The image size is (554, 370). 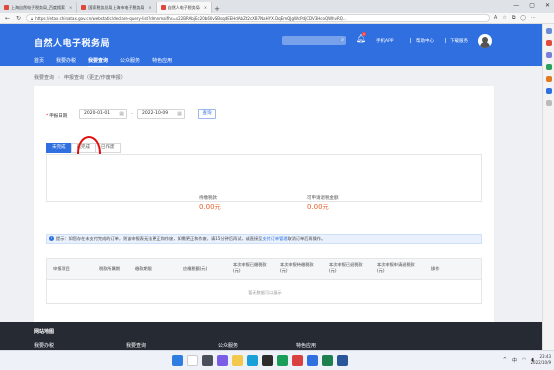 I want to click on main-nav: 首页 我要办税 我要查询 公众服务 特色应用, so click(x=103, y=62).